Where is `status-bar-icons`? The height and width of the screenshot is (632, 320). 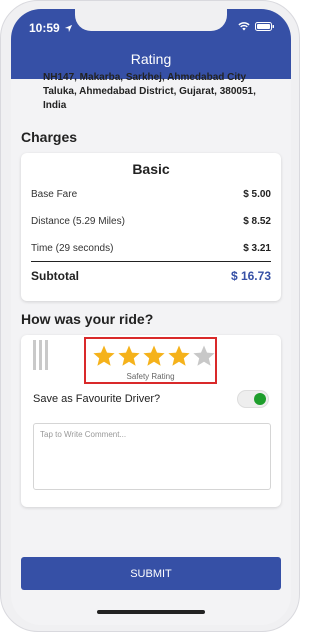 status-bar-icons is located at coordinates (256, 26).